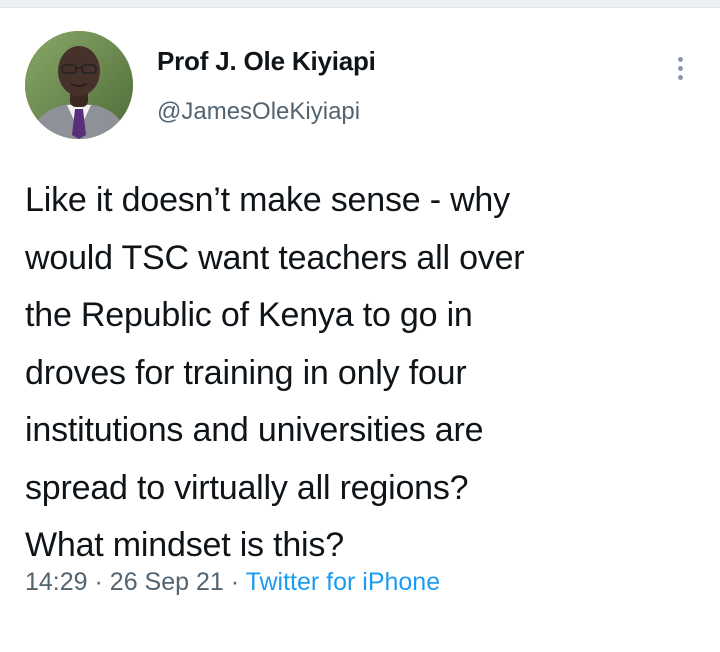 The image size is (720, 652). What do you see at coordinates (254, 430) in the screenshot?
I see `tweet-text-line: institutions and universities are` at bounding box center [254, 430].